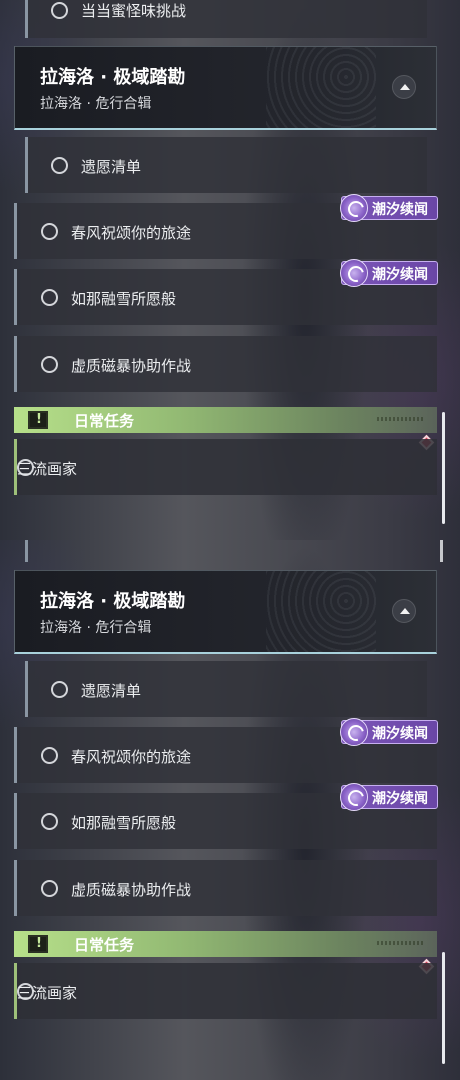 The width and height of the screenshot is (460, 1080). Describe the element at coordinates (226, 19) in the screenshot. I see `quest-item-partial: 当当蜜怪味挑战` at that location.